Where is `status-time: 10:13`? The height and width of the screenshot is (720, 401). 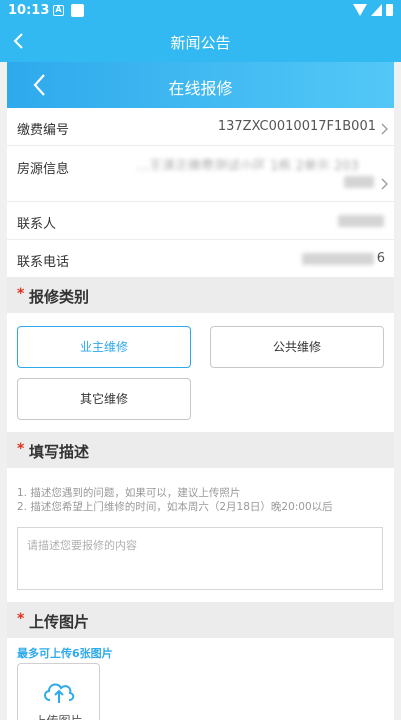
status-time: 10:13 is located at coordinates (29, 10).